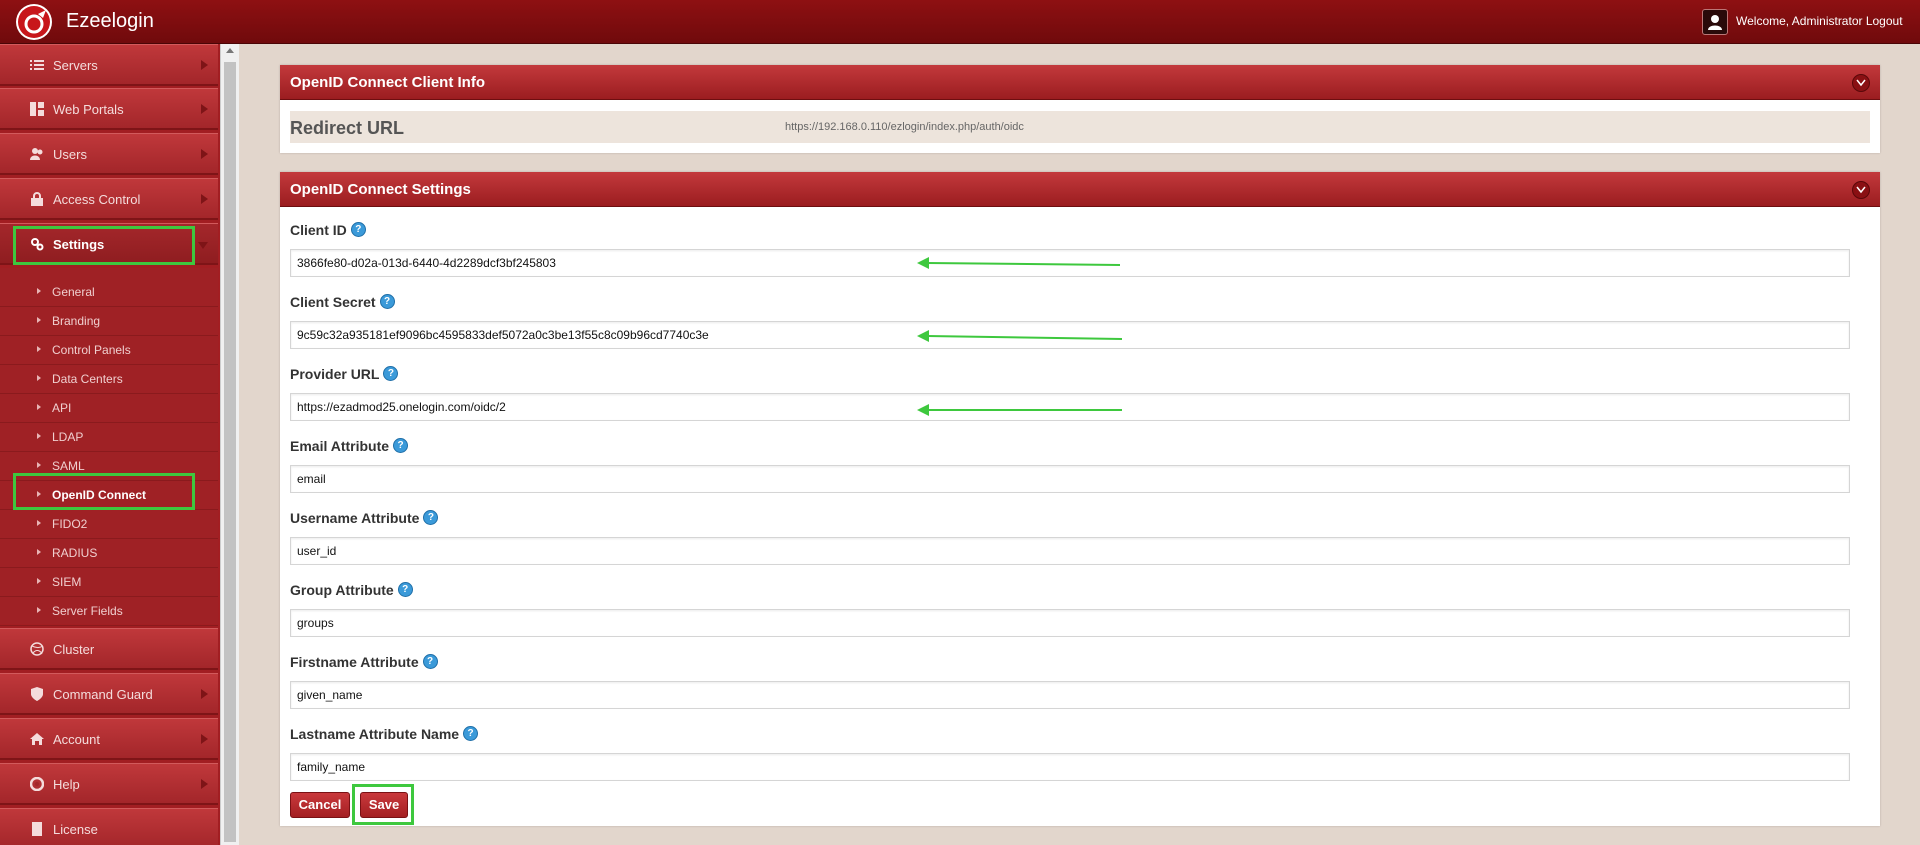  Describe the element at coordinates (66, 784) in the screenshot. I see `sidebar-item-label: Help` at that location.